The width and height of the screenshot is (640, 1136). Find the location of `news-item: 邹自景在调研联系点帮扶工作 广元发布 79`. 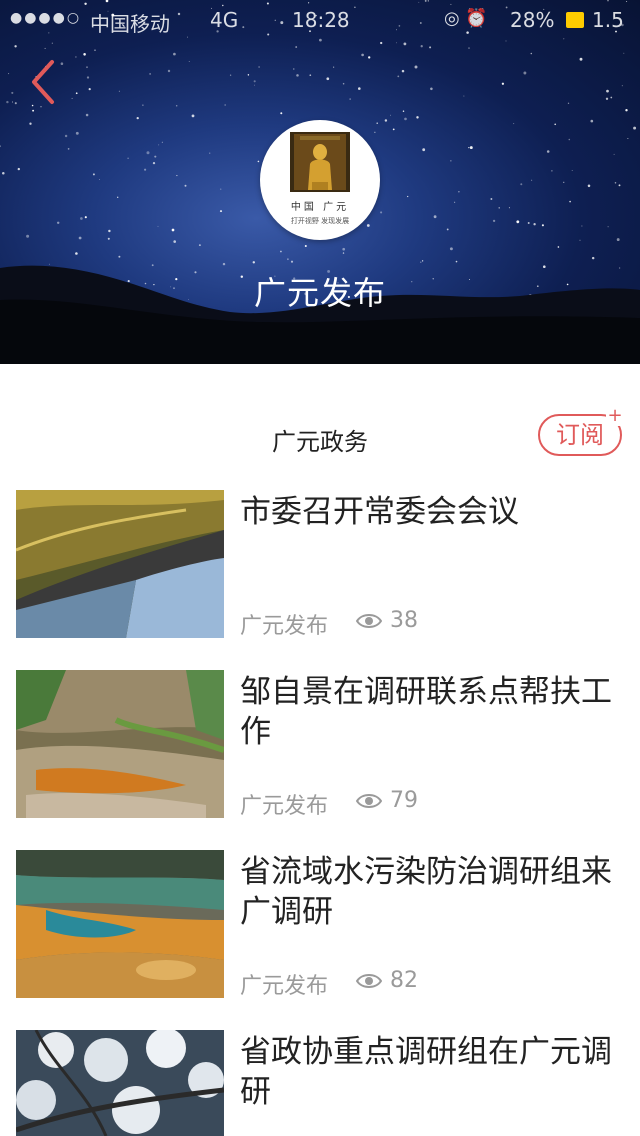

news-item: 邹自景在调研联系点帮扶工作 广元发布 79 is located at coordinates (320, 750).